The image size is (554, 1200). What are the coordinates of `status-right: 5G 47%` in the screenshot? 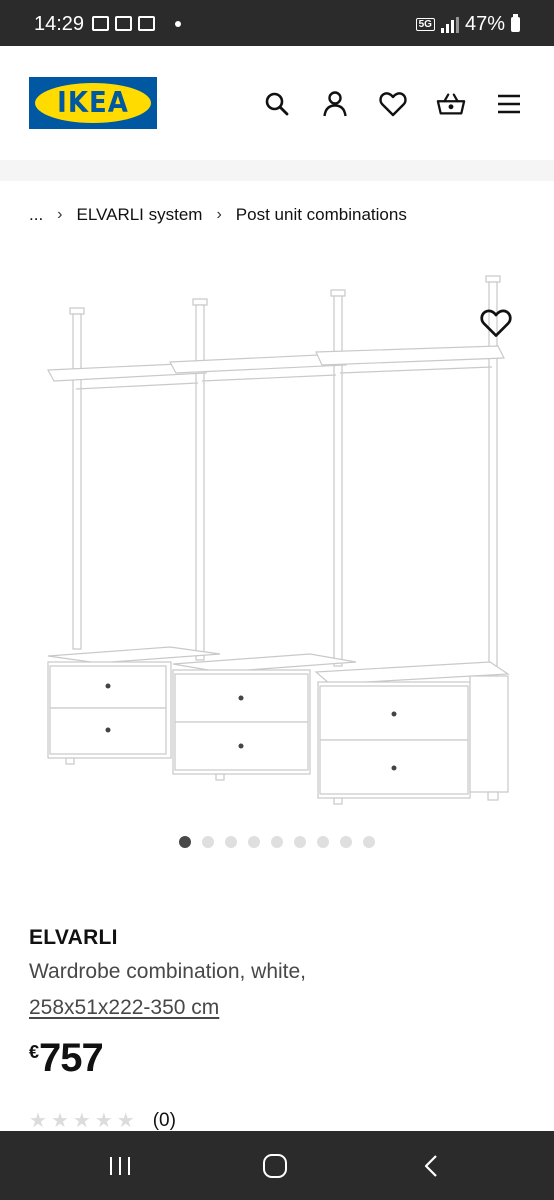 It's located at (467, 24).